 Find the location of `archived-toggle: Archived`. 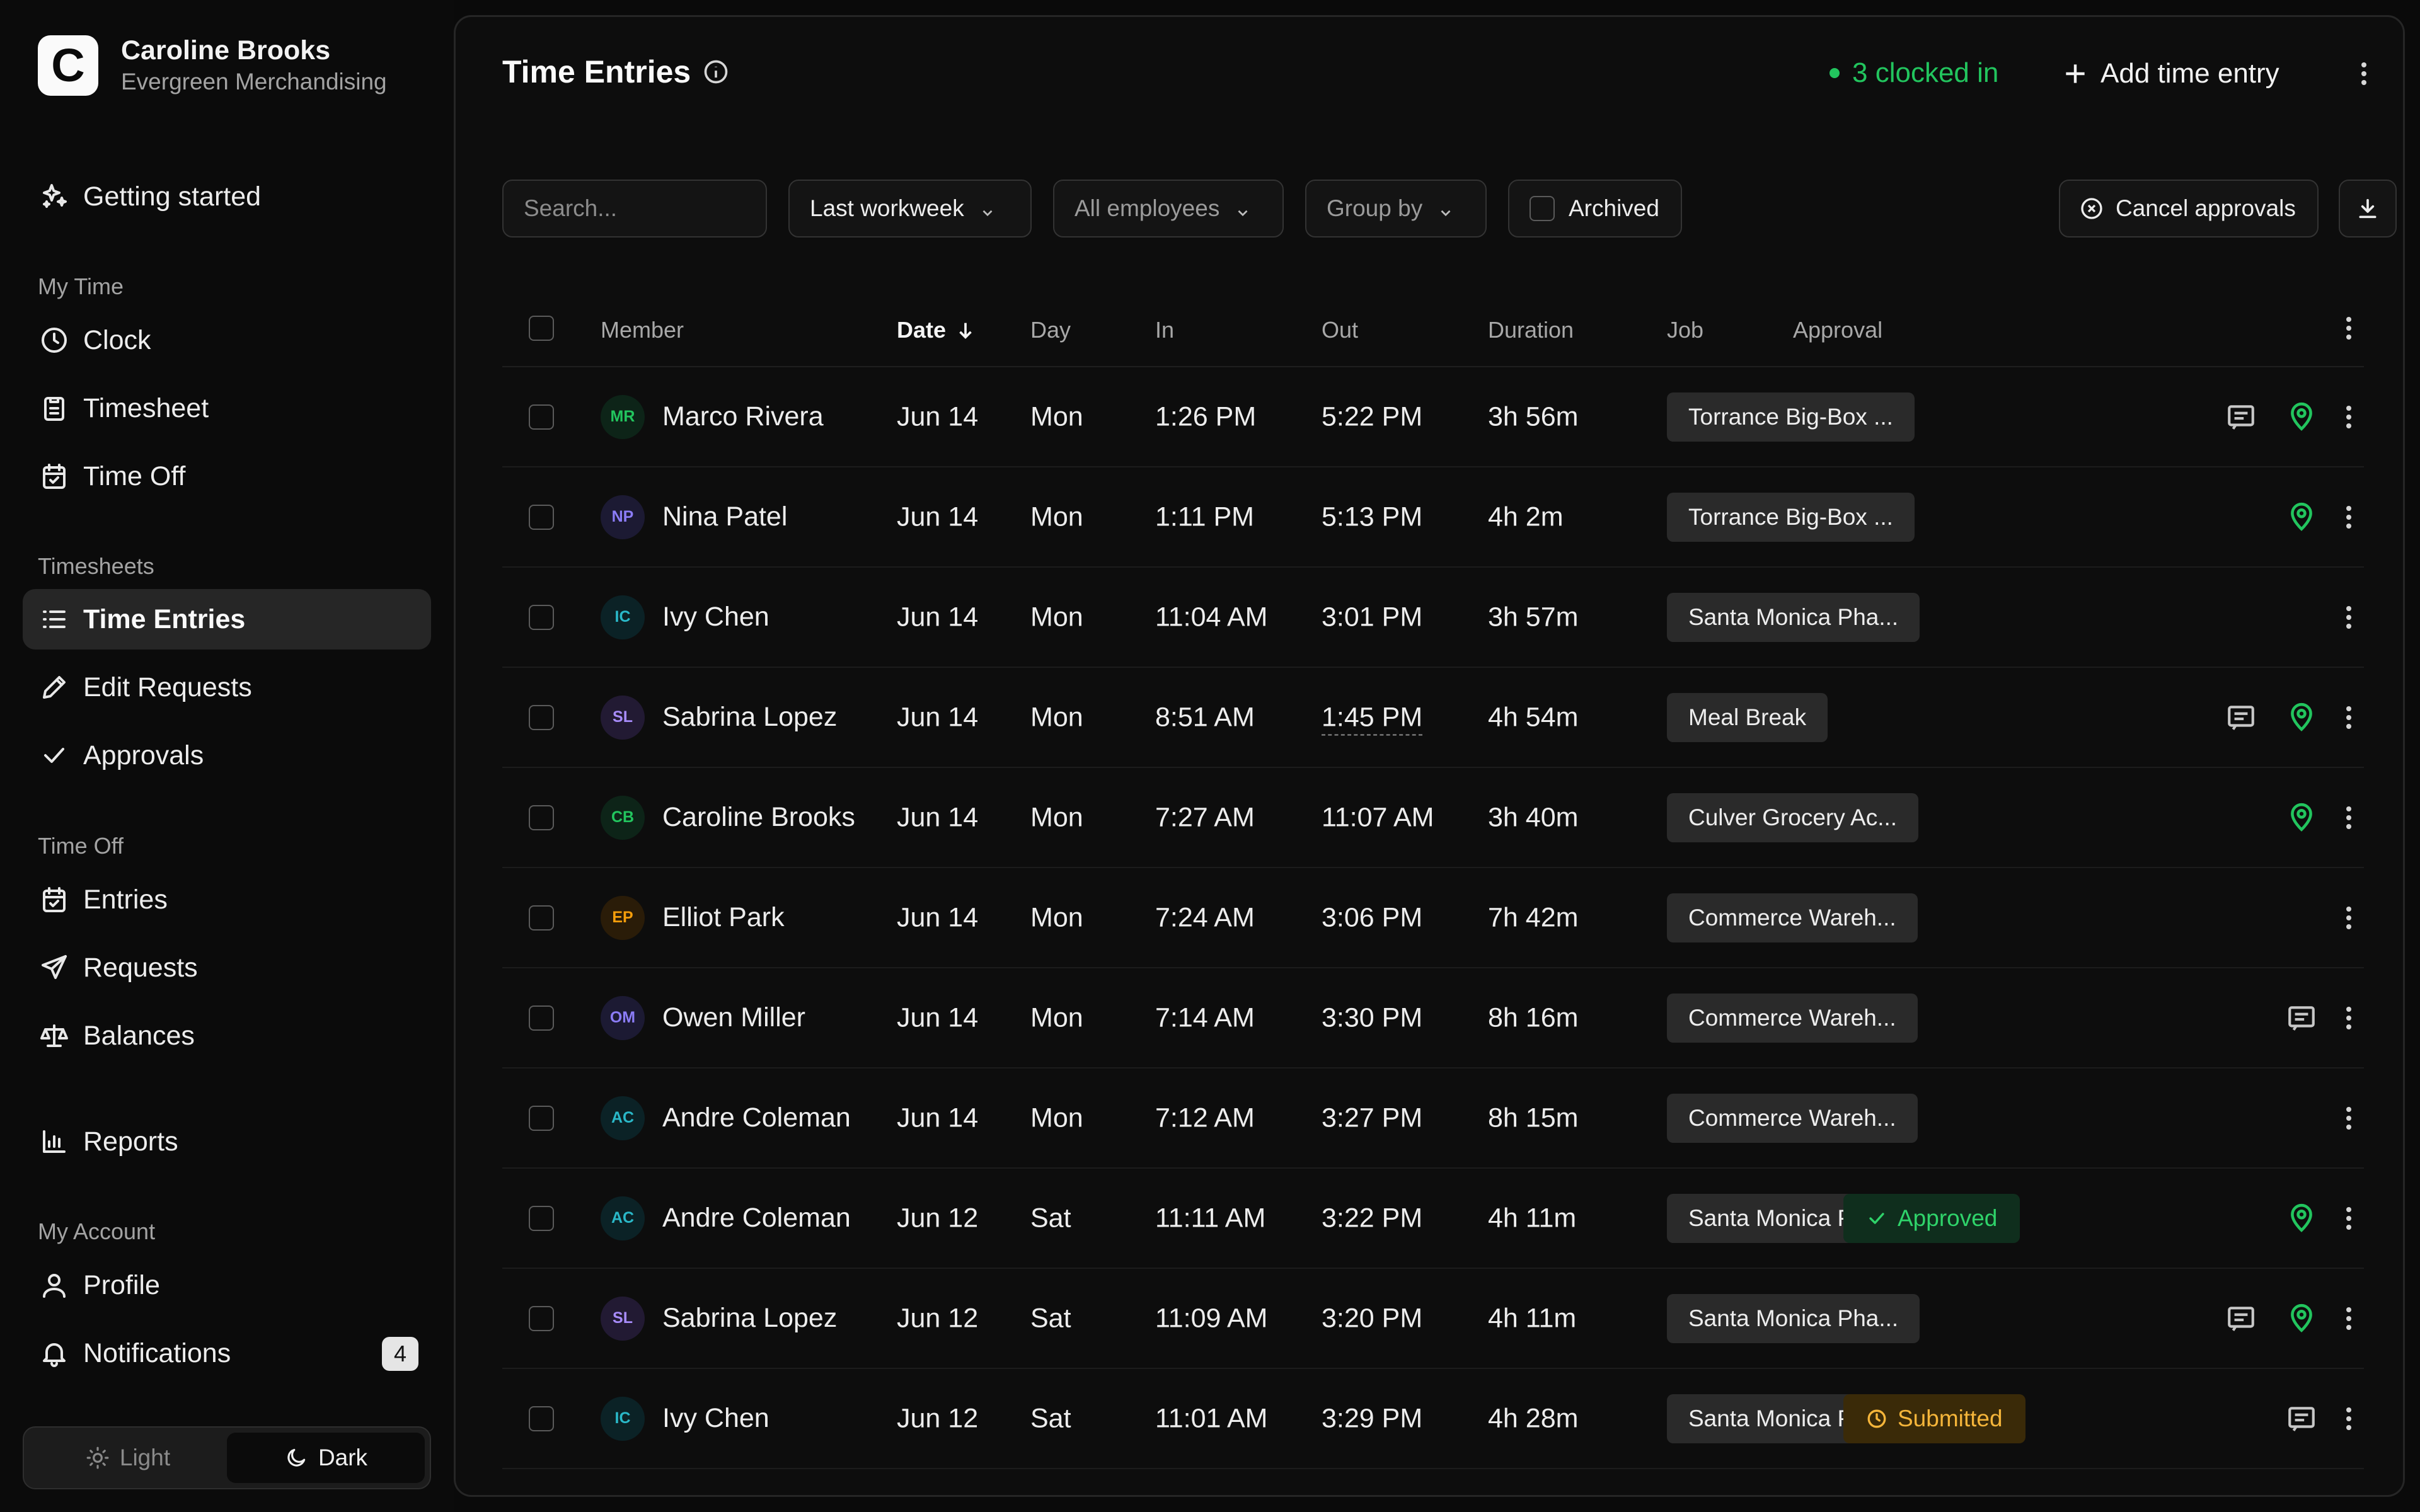

archived-toggle: Archived is located at coordinates (1595, 209).